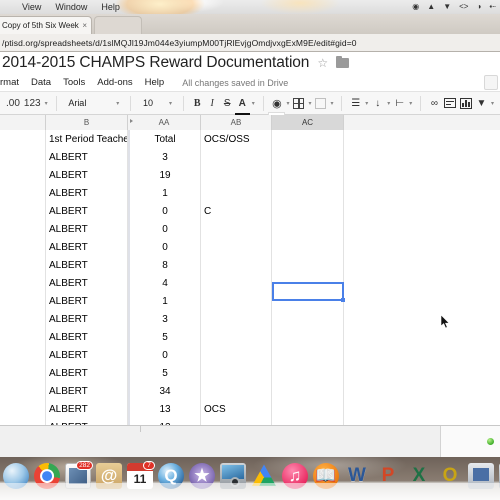 The image size is (500, 500). What do you see at coordinates (155, 63) in the screenshot?
I see `page-title: 2014-2015 CHAMPS Reward Documentation` at bounding box center [155, 63].